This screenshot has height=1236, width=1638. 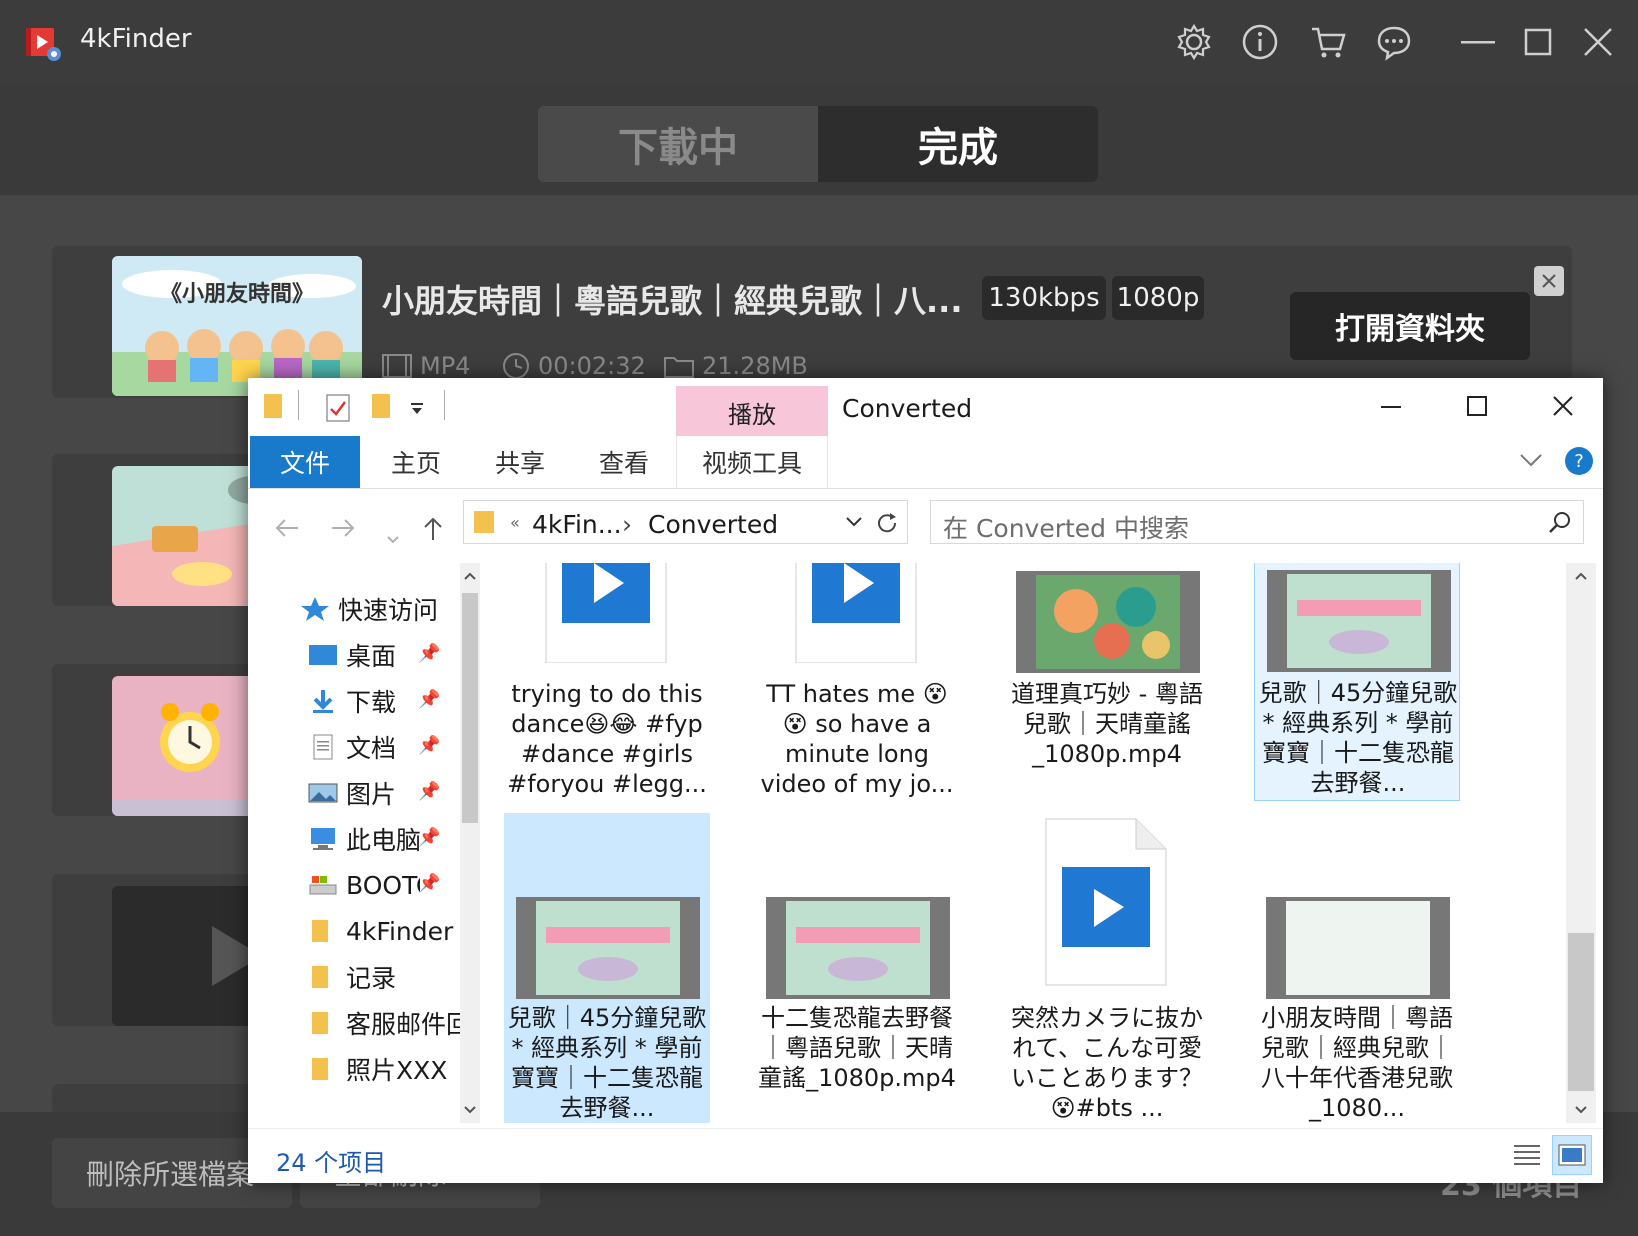 I want to click on help-icon: ?, so click(x=1579, y=463).